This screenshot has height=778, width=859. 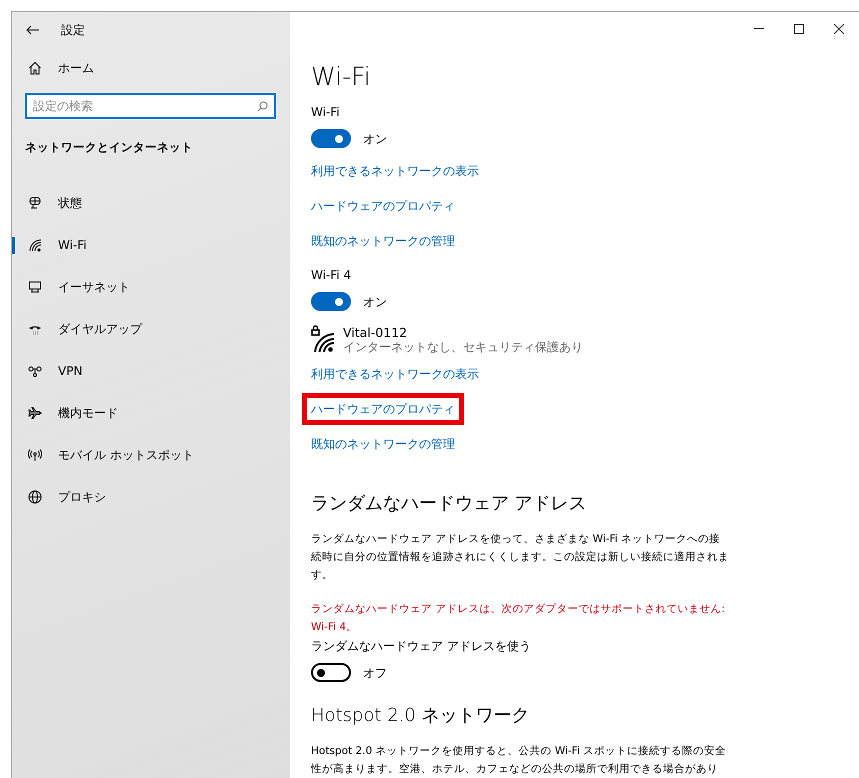 What do you see at coordinates (35, 245) in the screenshot?
I see `wifi-icon` at bounding box center [35, 245].